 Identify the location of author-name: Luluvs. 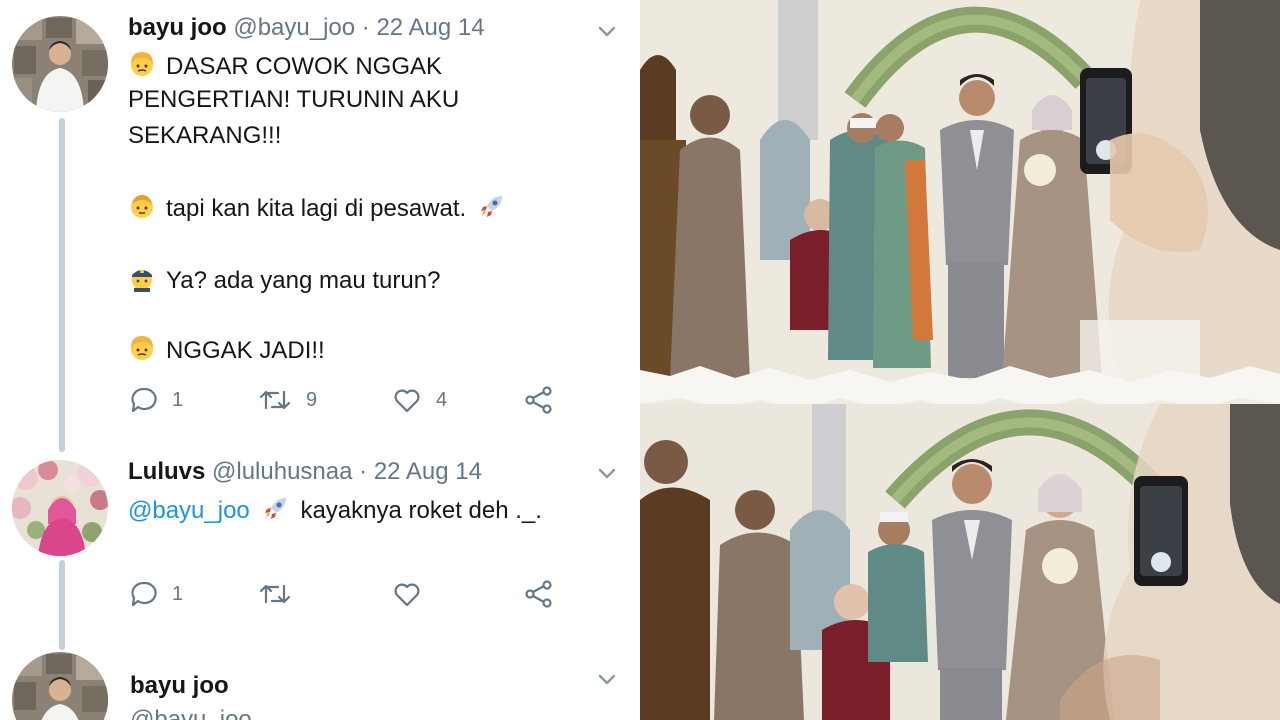
(166, 471).